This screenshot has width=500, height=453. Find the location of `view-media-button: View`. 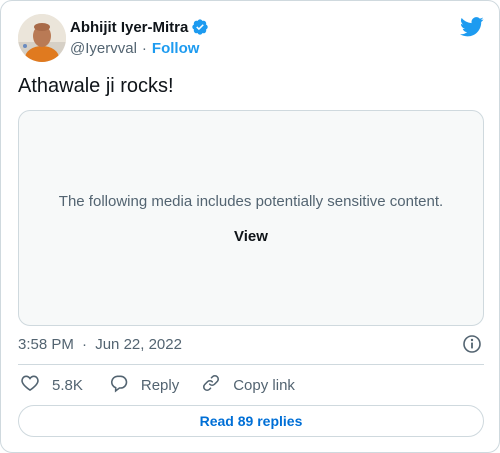

view-media-button: View is located at coordinates (251, 236).